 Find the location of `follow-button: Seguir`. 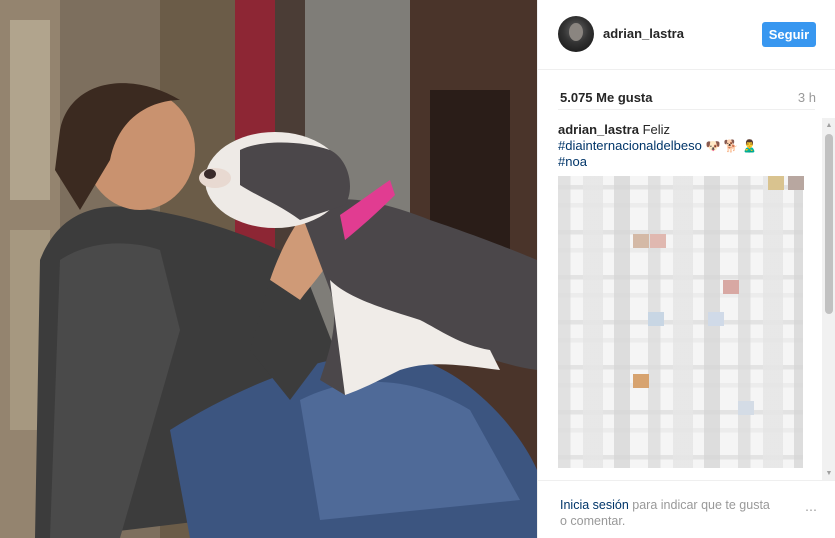

follow-button: Seguir is located at coordinates (789, 34).